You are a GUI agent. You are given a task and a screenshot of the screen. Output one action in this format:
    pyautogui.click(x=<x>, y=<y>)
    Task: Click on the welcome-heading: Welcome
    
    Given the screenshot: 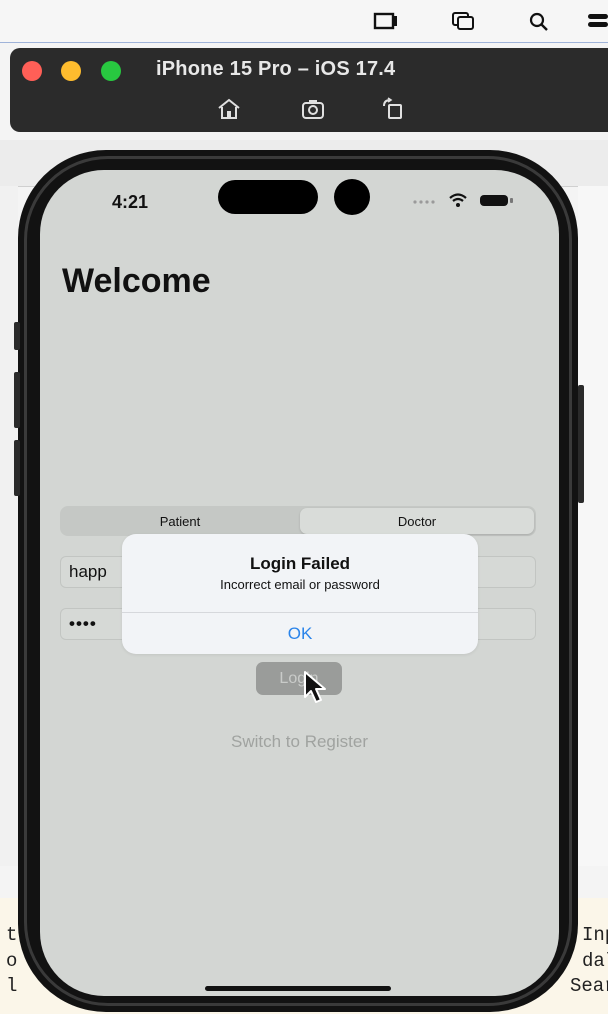 What is the action you would take?
    pyautogui.click(x=136, y=281)
    